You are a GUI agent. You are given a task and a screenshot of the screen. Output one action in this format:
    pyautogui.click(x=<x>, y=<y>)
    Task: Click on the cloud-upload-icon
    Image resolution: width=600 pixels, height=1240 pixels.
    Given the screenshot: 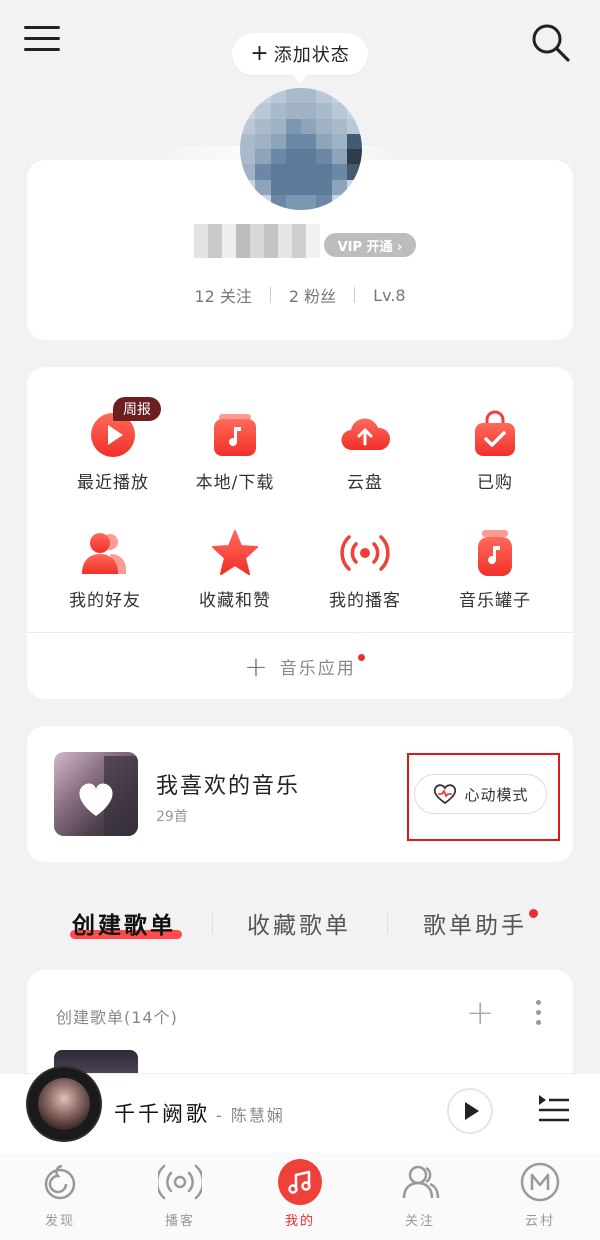 What is the action you would take?
    pyautogui.click(x=365, y=434)
    